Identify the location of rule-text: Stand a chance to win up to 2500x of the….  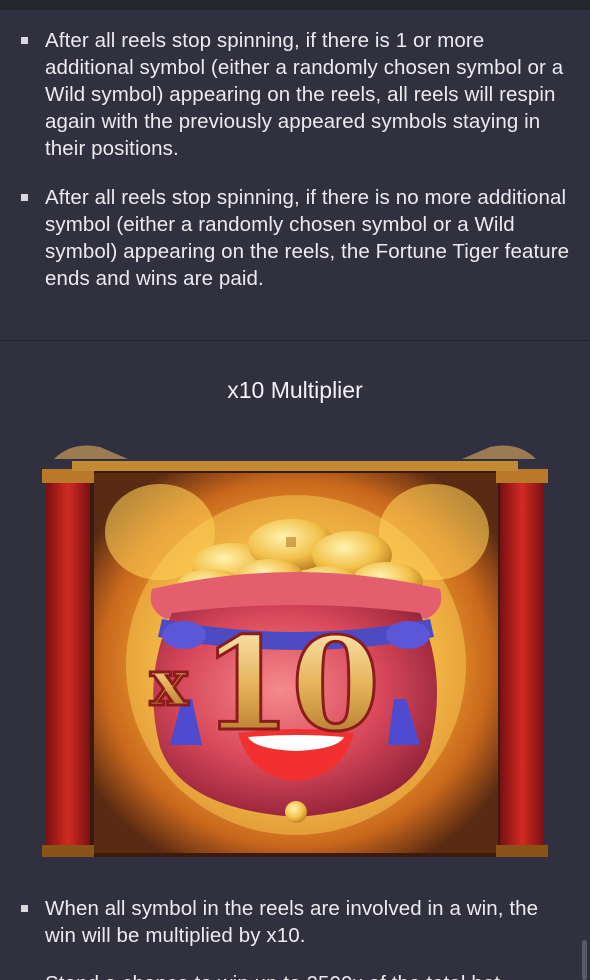
(272, 976).